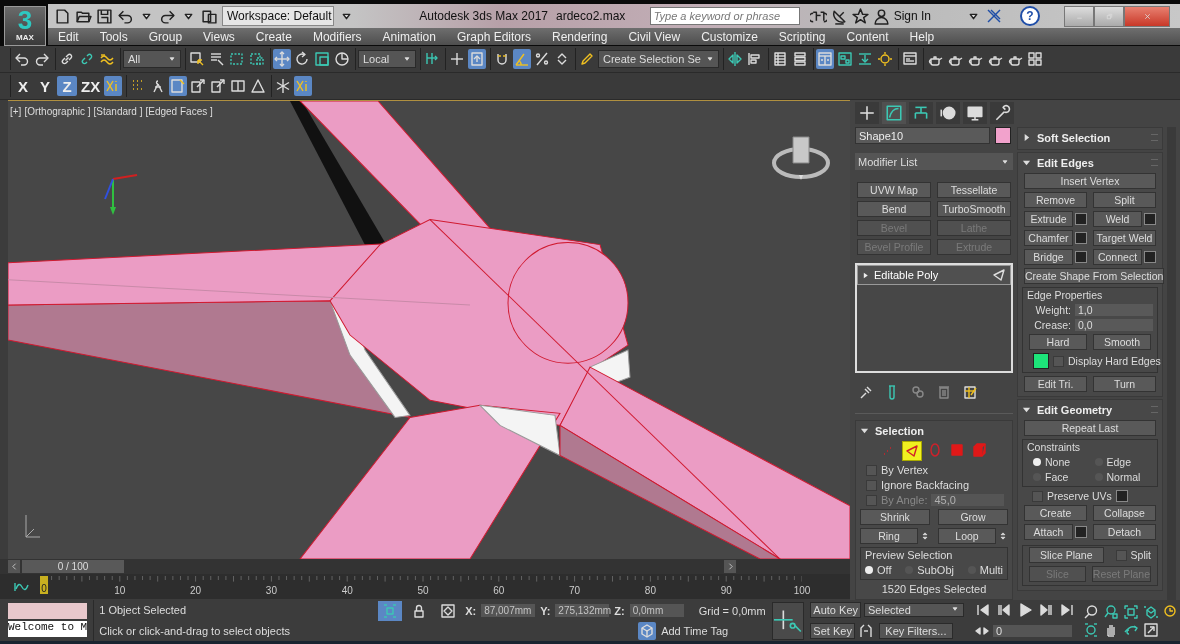 Image resolution: width=1180 pixels, height=644 pixels. Describe the element at coordinates (1131, 611) in the screenshot. I see `zoom-extents-icon` at that location.